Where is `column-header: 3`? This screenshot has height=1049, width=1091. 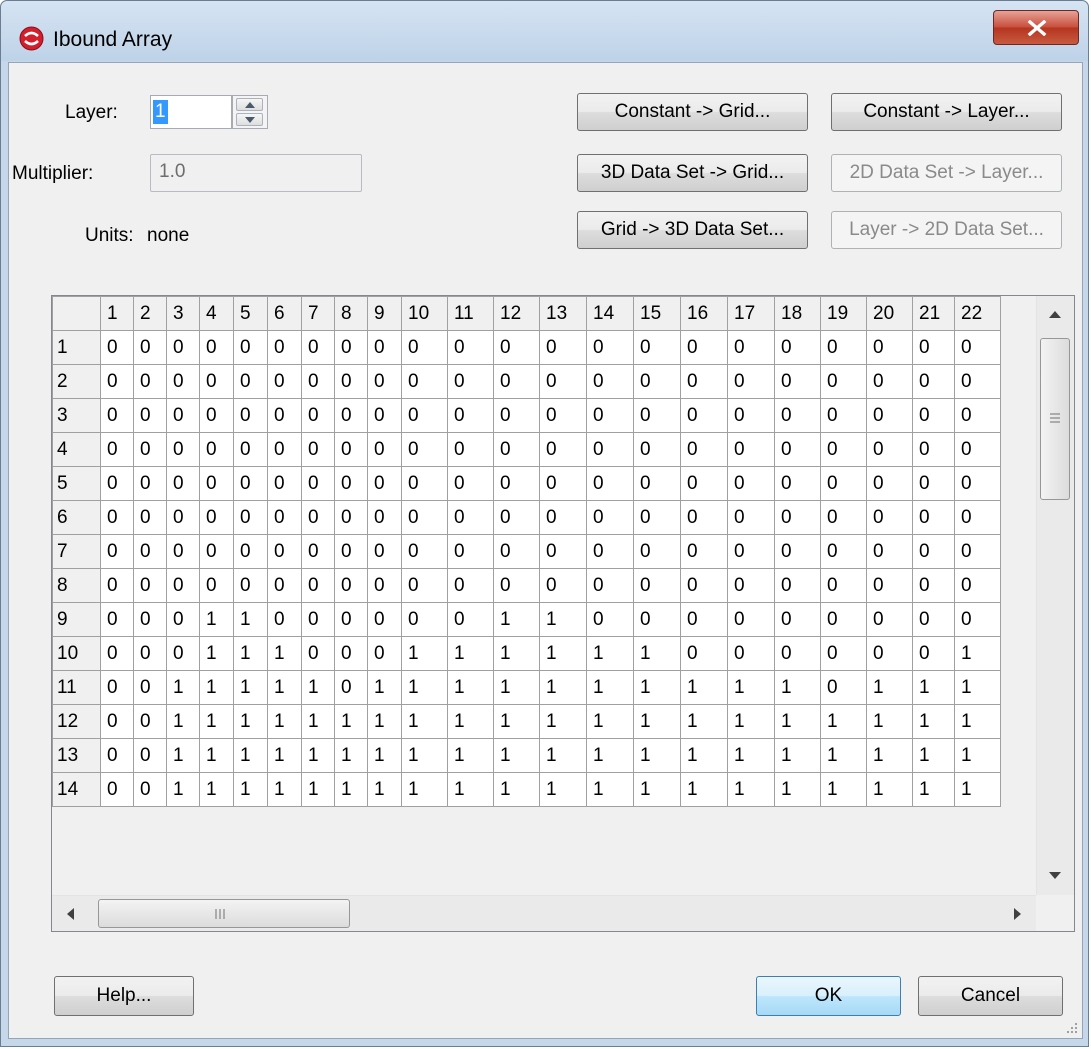 column-header: 3 is located at coordinates (183, 313).